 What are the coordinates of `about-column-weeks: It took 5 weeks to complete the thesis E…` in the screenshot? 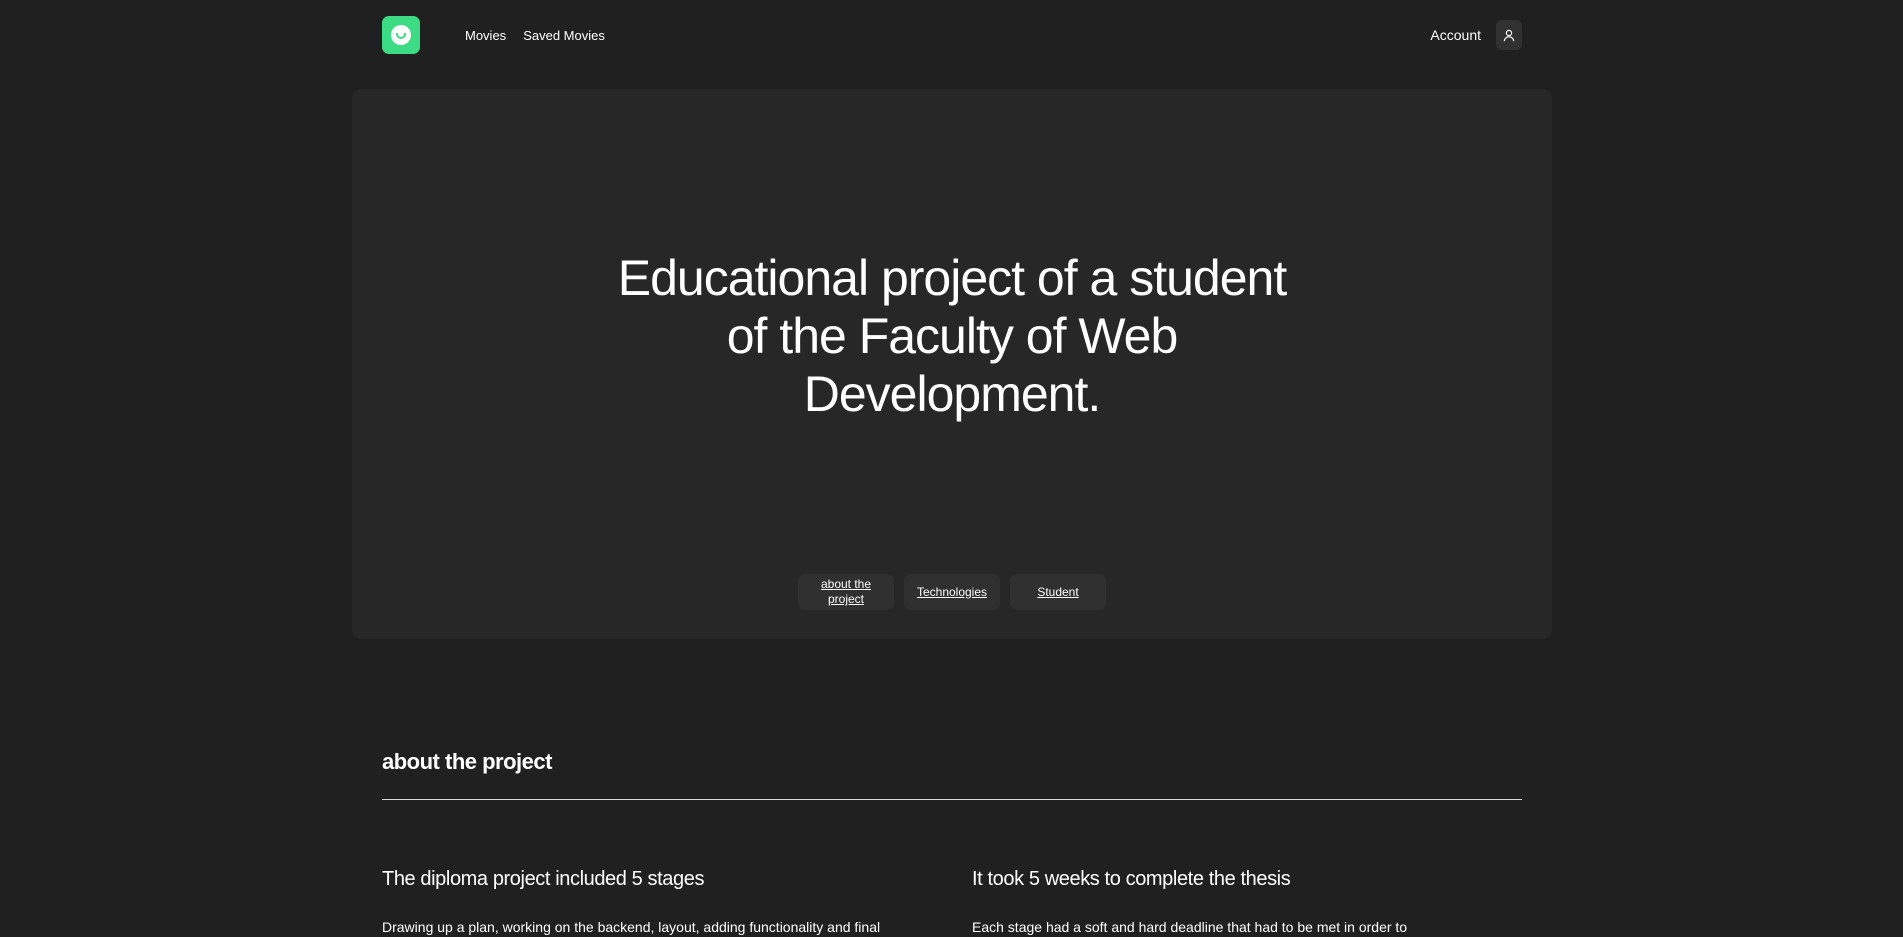 It's located at (1247, 902).